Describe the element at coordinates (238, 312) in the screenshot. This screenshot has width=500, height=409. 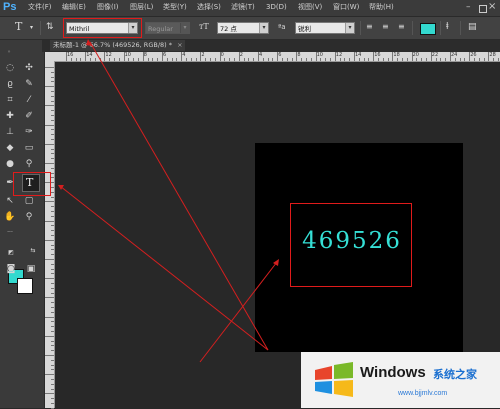
I see `arrow-to-text` at that location.